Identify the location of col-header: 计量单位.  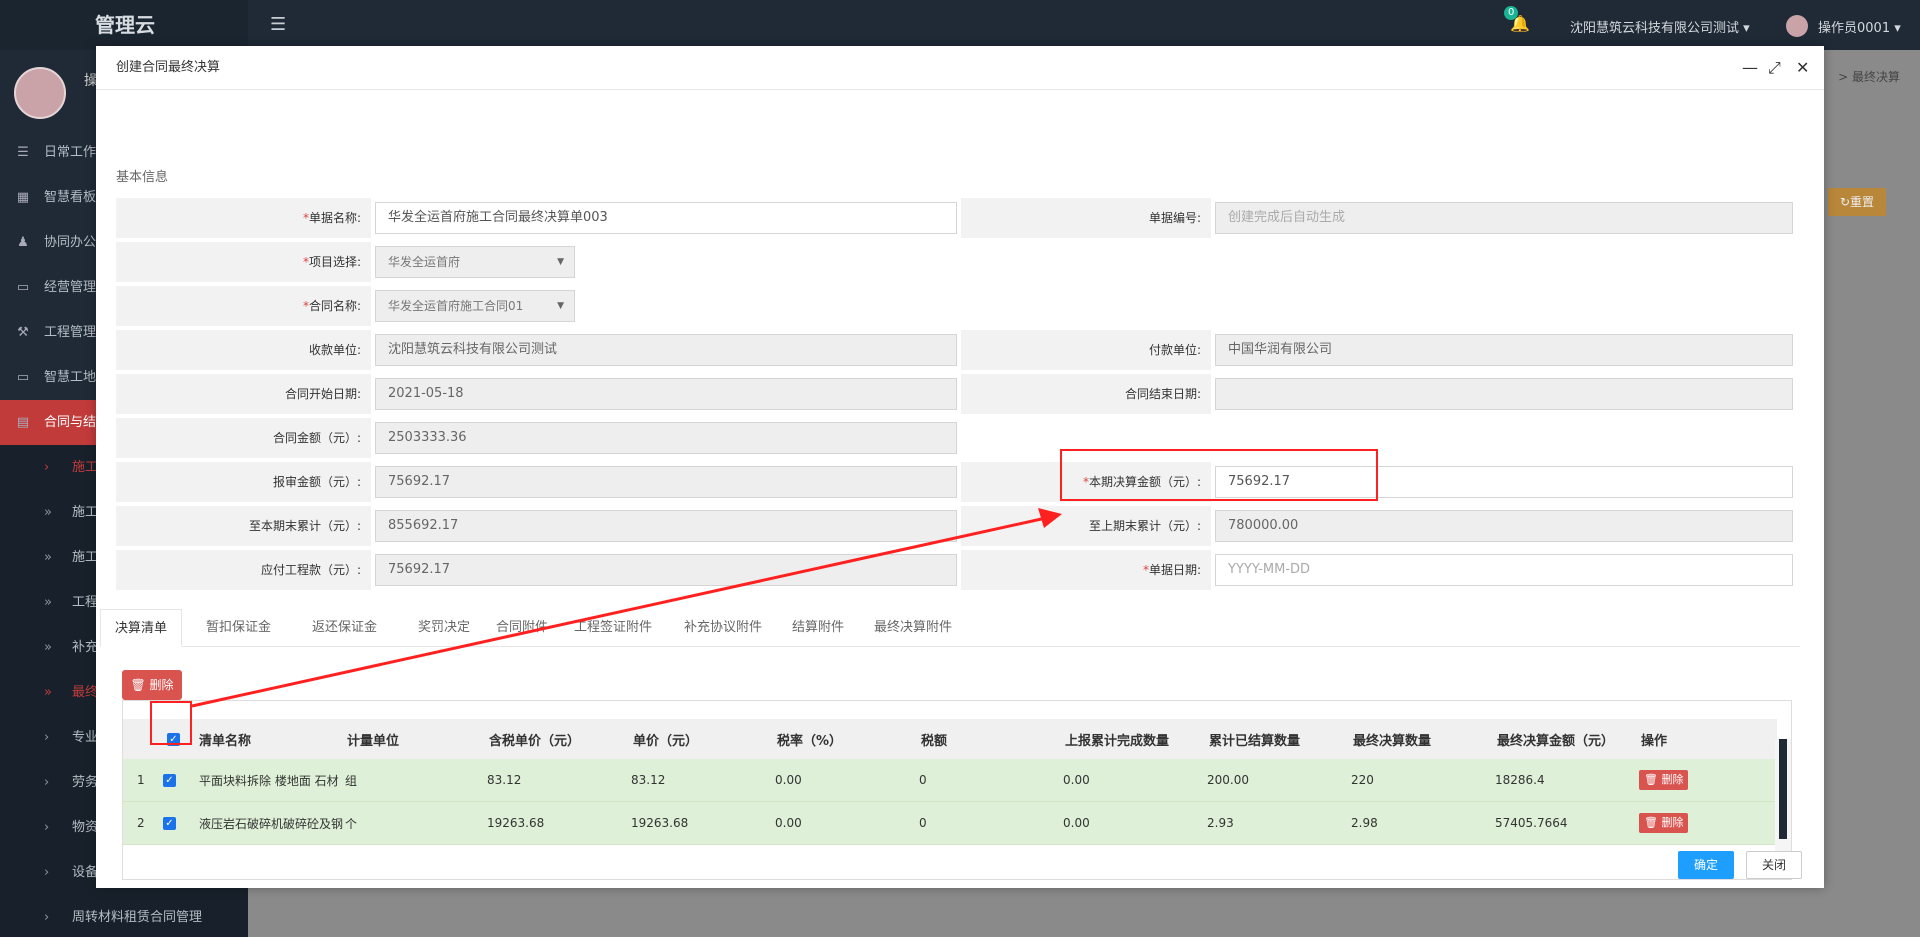
(373, 741).